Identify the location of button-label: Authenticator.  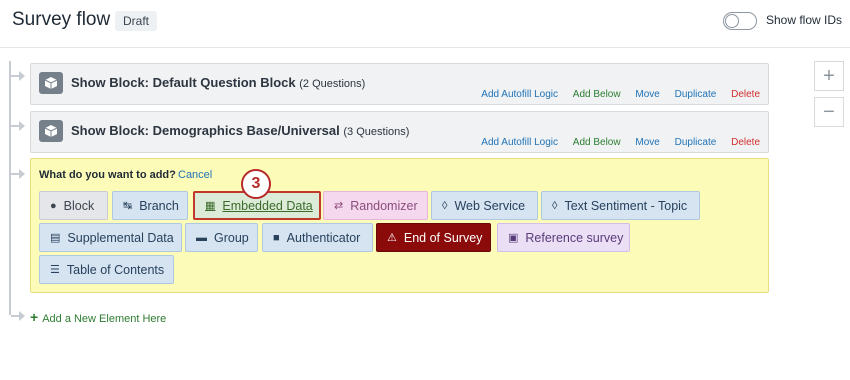
(323, 237).